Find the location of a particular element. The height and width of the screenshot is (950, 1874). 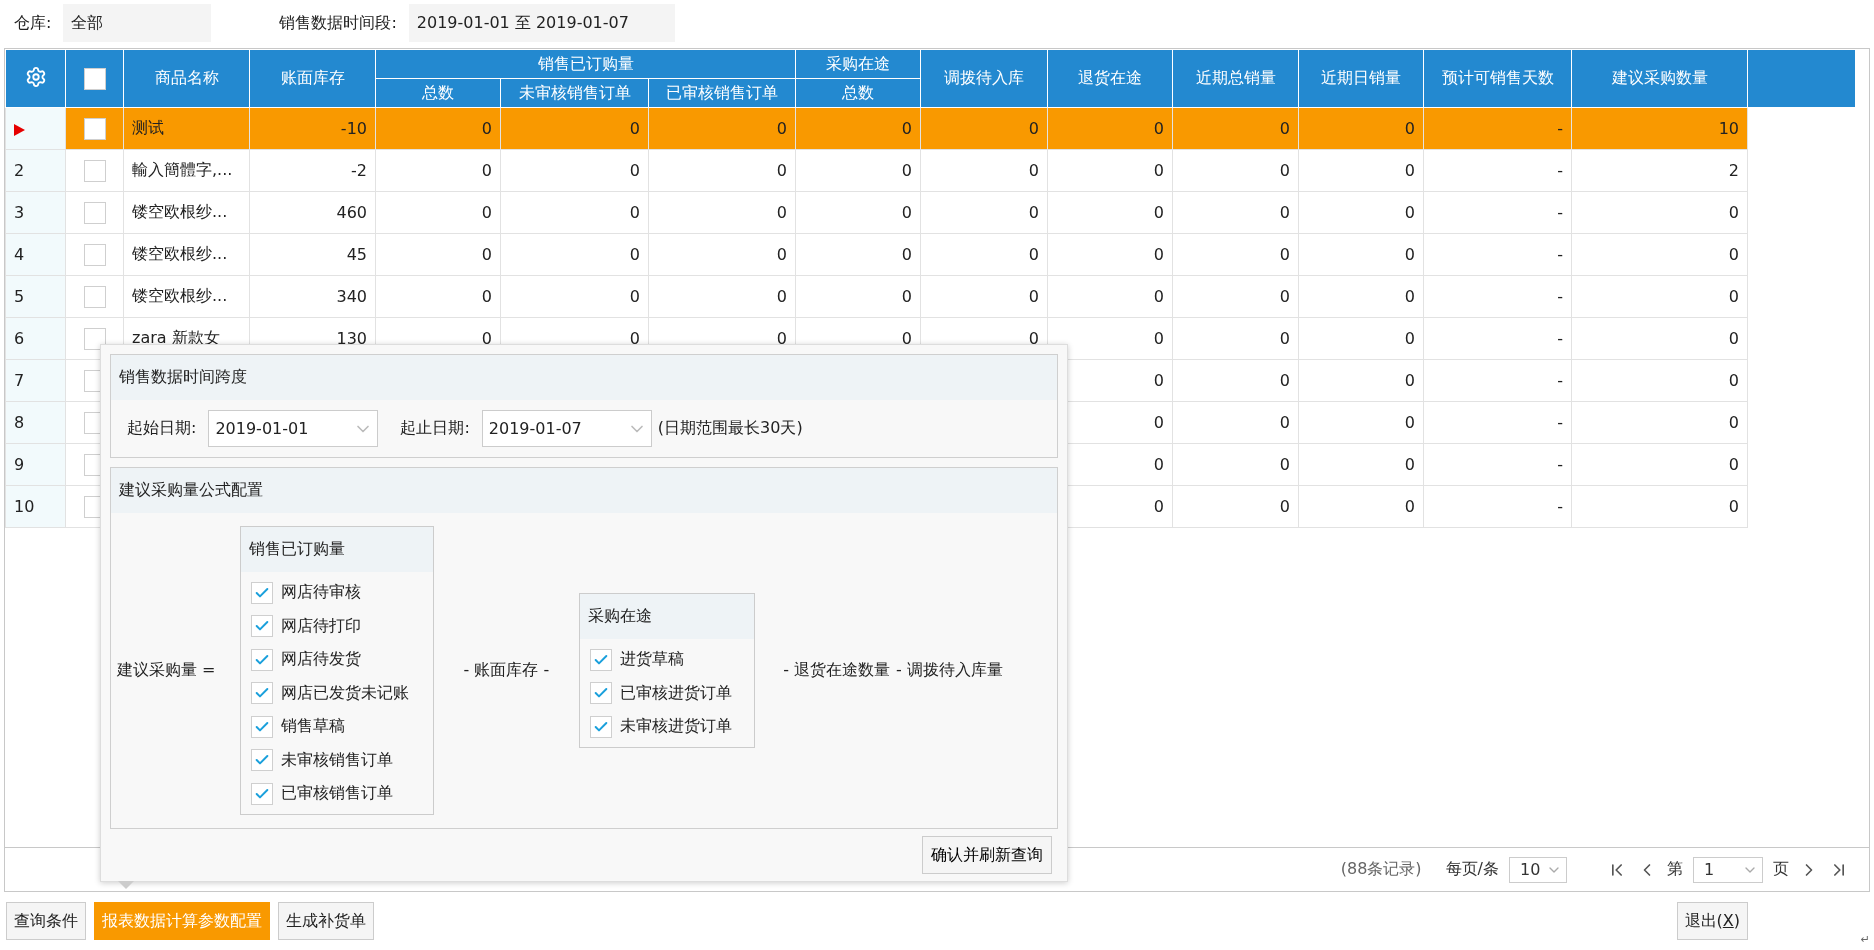

option-label: 网店待审核 is located at coordinates (320, 592).